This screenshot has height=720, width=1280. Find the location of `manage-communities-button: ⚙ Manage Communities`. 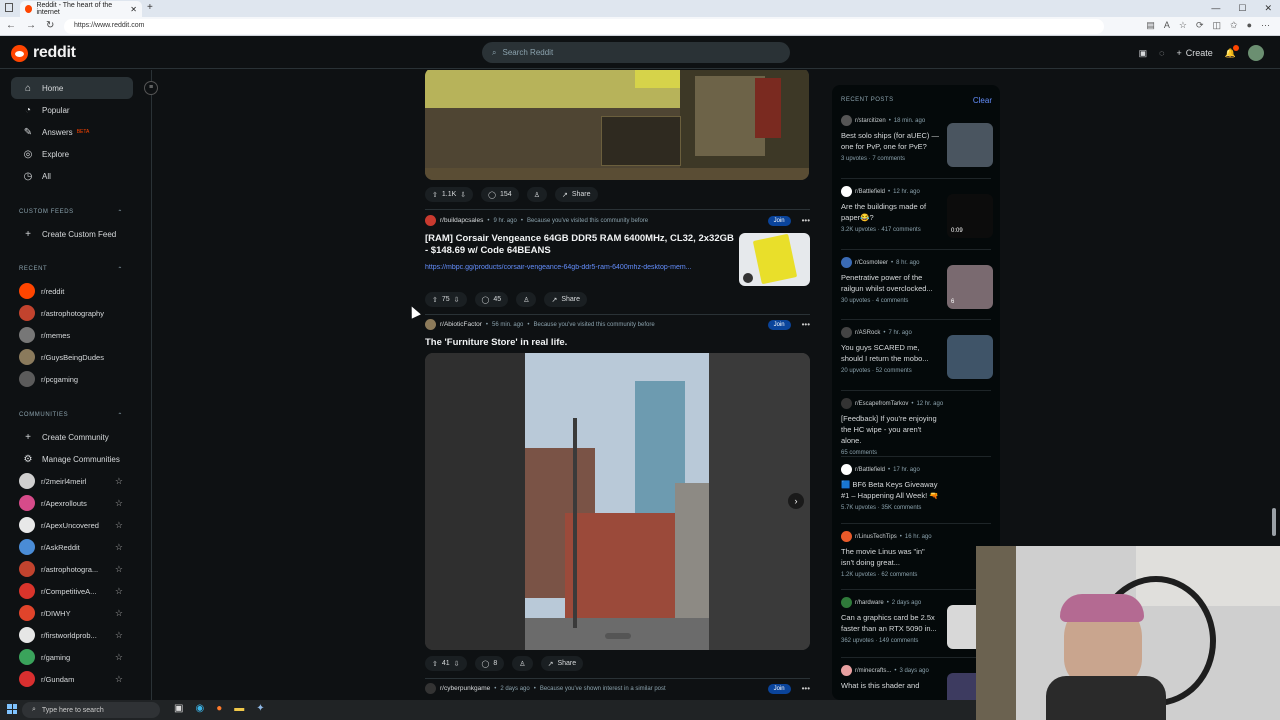

manage-communities-button: ⚙ Manage Communities is located at coordinates (72, 459).